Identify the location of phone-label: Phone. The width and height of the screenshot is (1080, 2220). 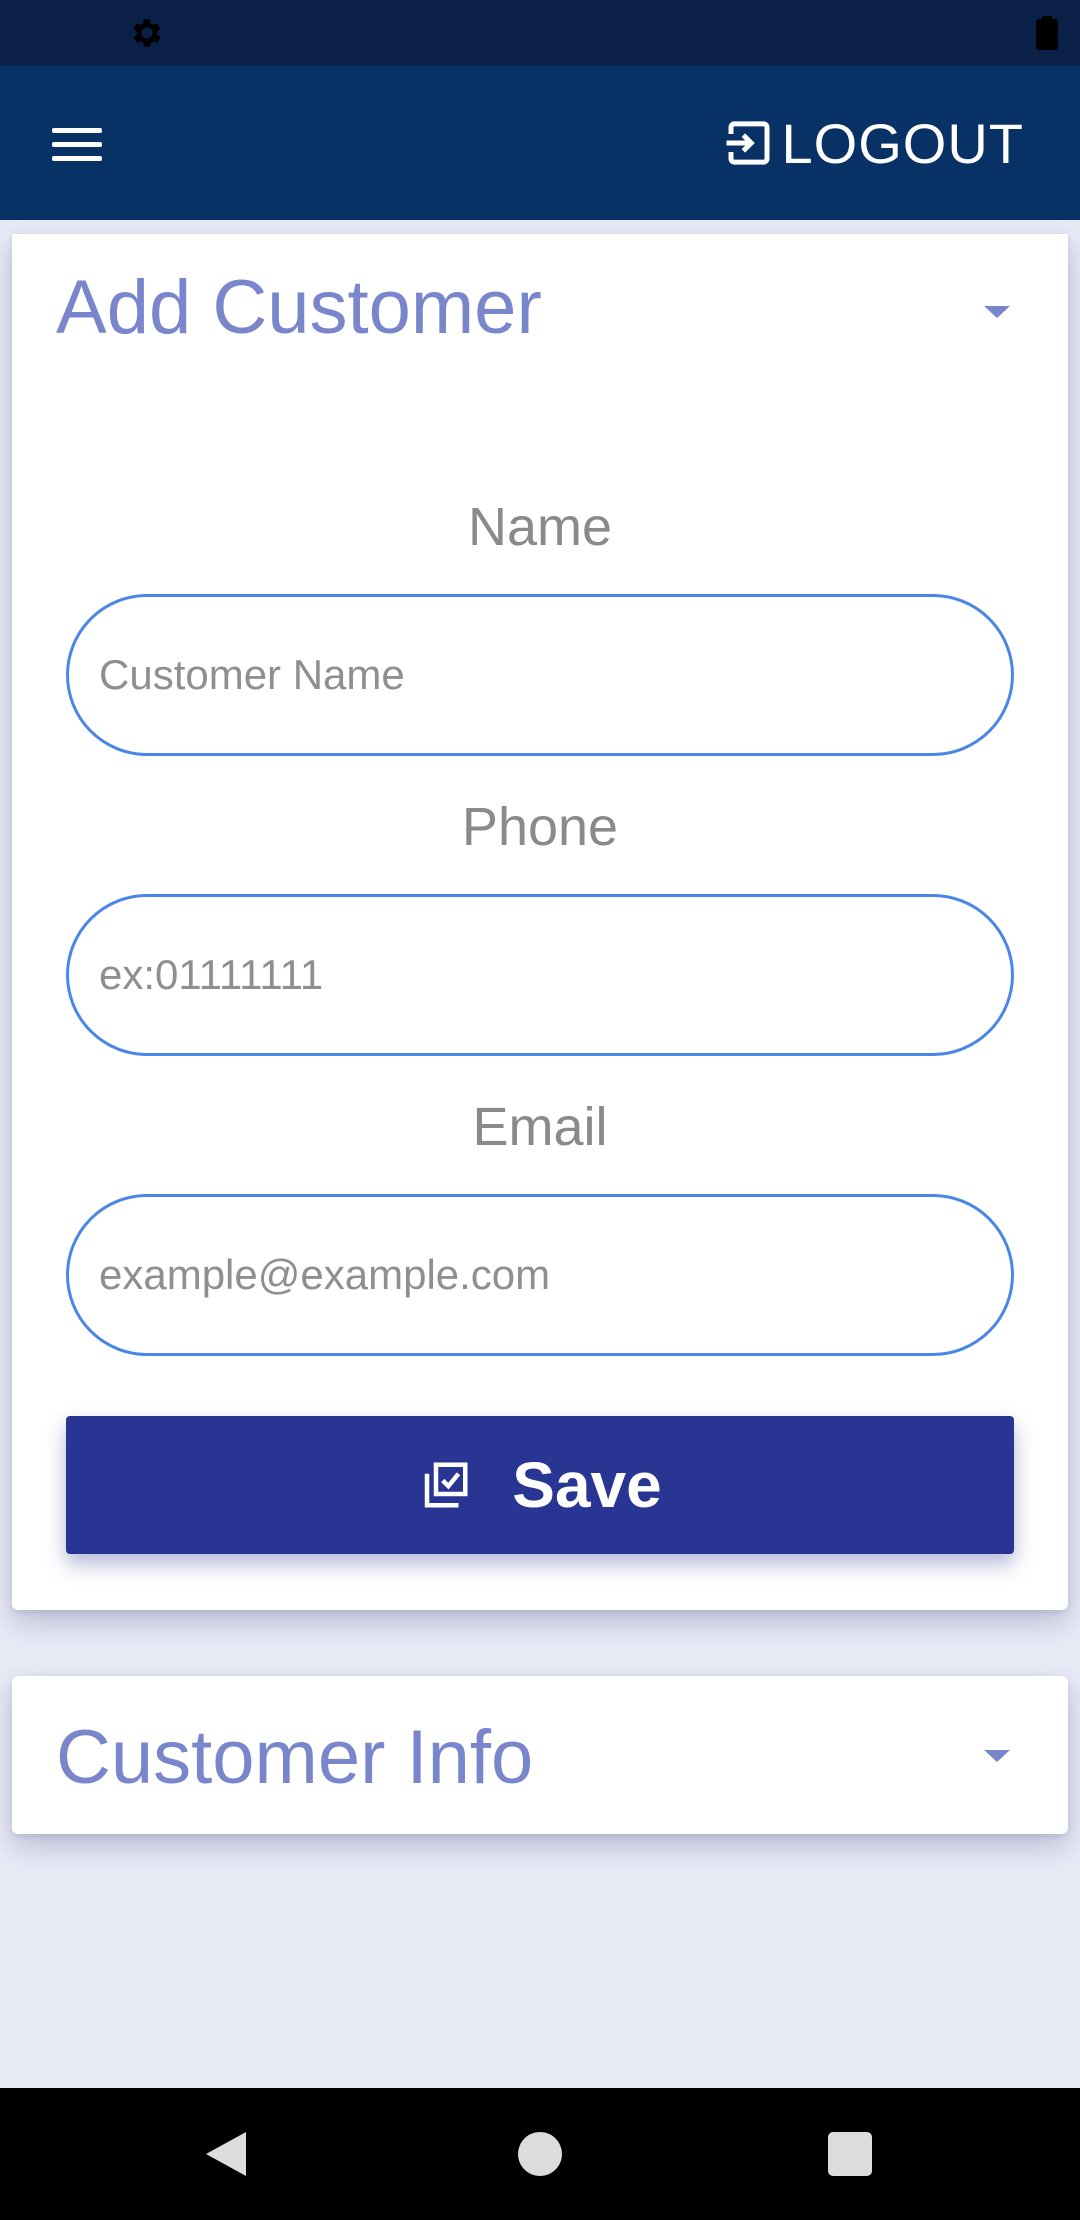
(540, 827).